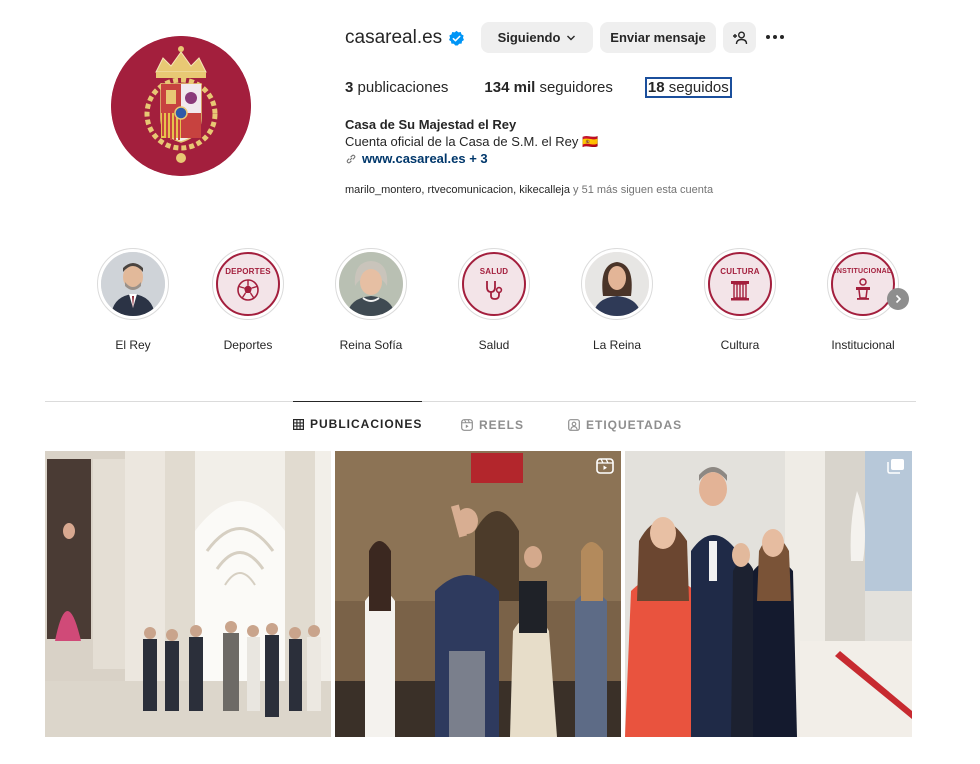  What do you see at coordinates (605, 466) in the screenshot?
I see `reel-badge-icon` at bounding box center [605, 466].